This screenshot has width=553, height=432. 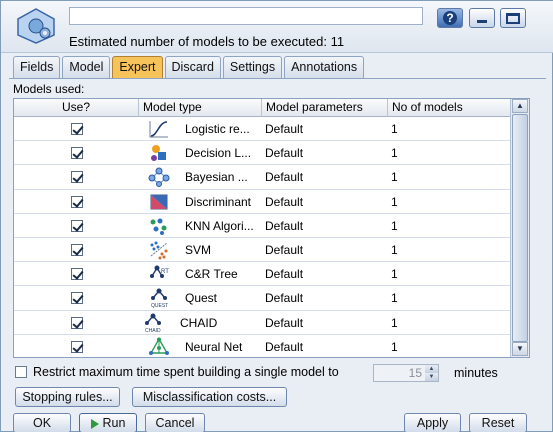 What do you see at coordinates (159, 305) in the screenshot?
I see `svg-text: QUEST` at bounding box center [159, 305].